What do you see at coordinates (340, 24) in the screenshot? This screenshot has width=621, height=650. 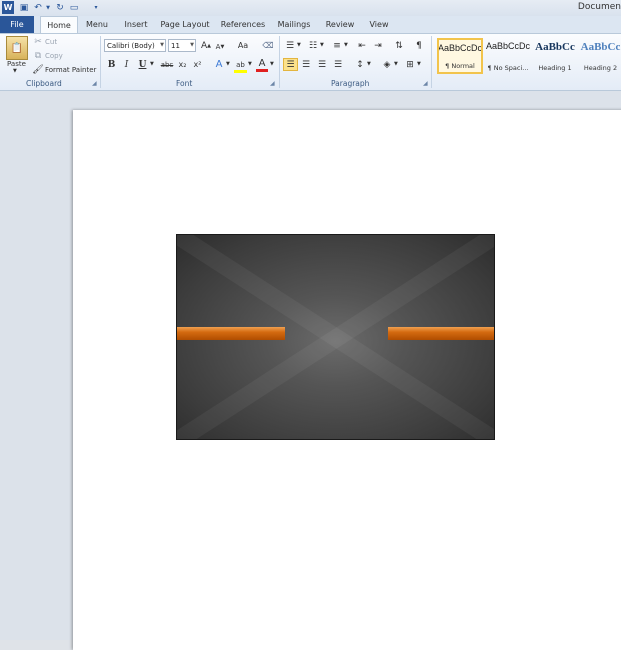 I see `tab-review: Review` at bounding box center [340, 24].